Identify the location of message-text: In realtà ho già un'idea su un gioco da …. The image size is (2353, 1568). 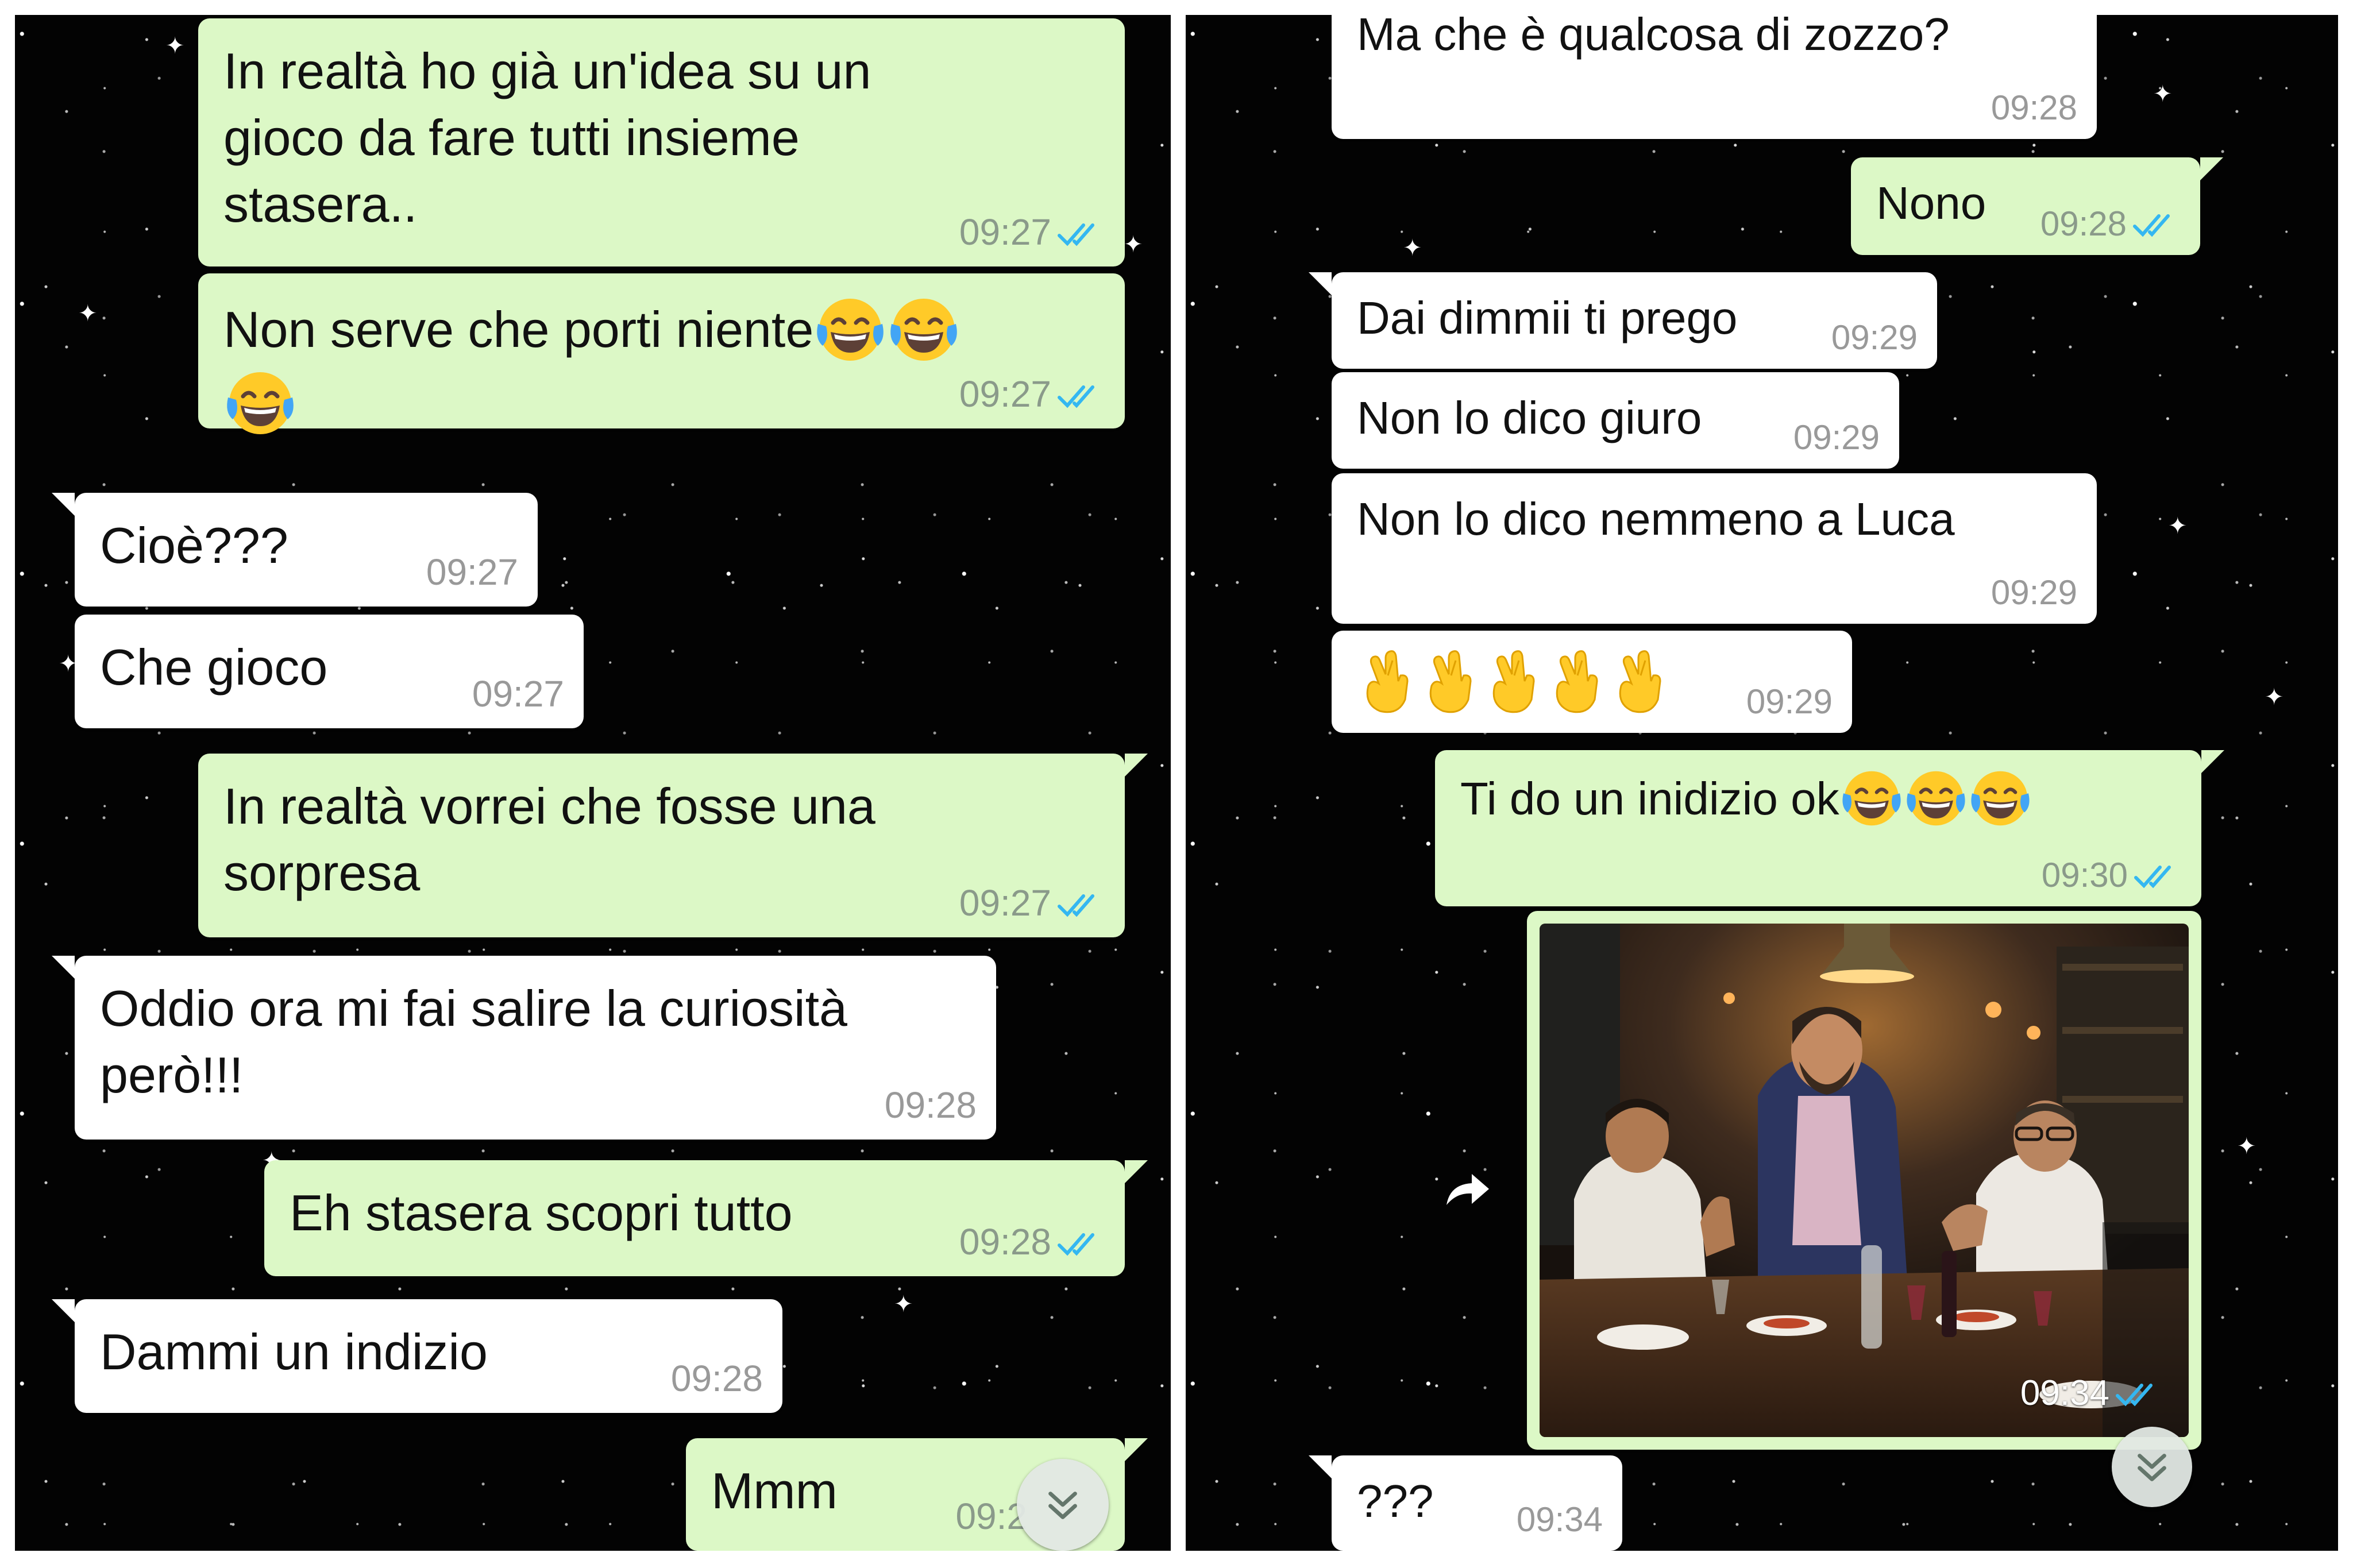
(547, 138).